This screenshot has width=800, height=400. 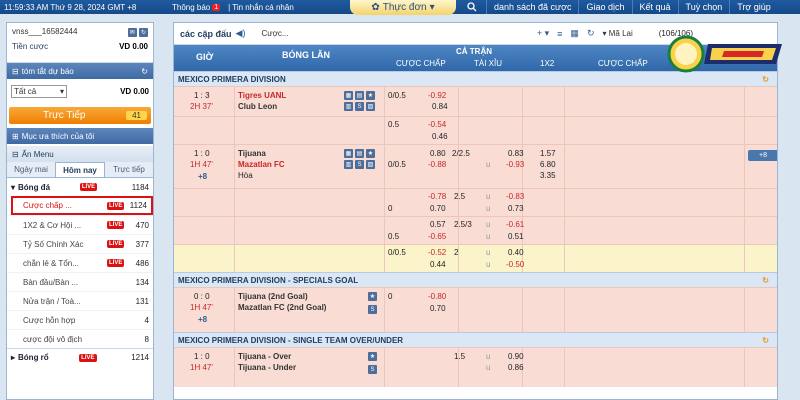 What do you see at coordinates (515, 196) in the screenshot?
I see `odds-over: -0.83` at bounding box center [515, 196].